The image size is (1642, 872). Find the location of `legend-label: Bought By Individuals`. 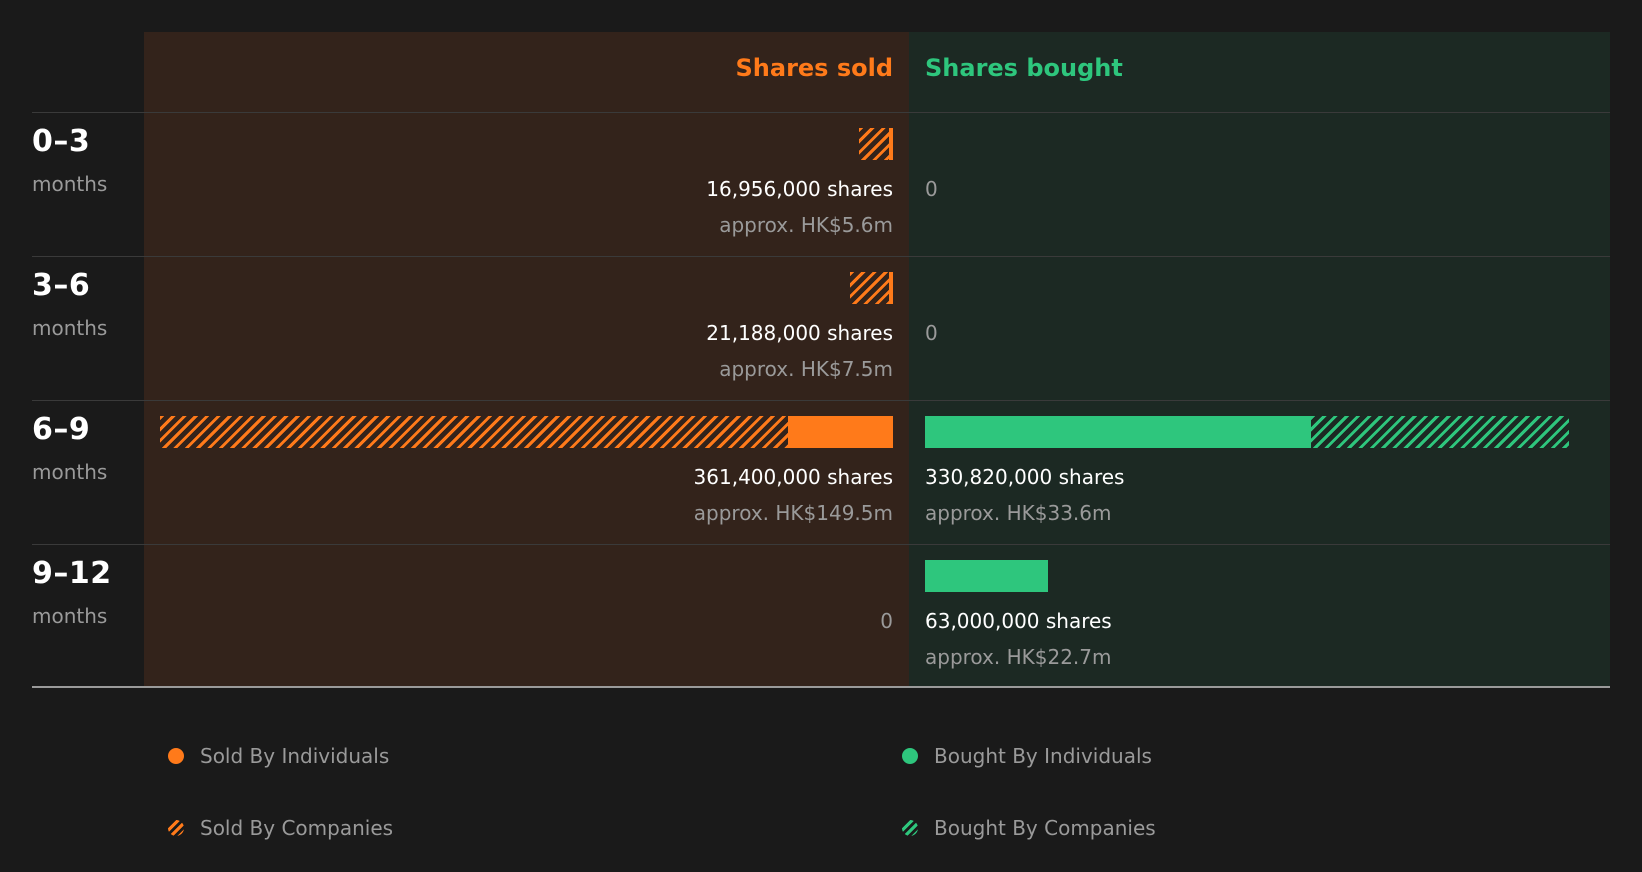

legend-label: Bought By Individuals is located at coordinates (1043, 756).